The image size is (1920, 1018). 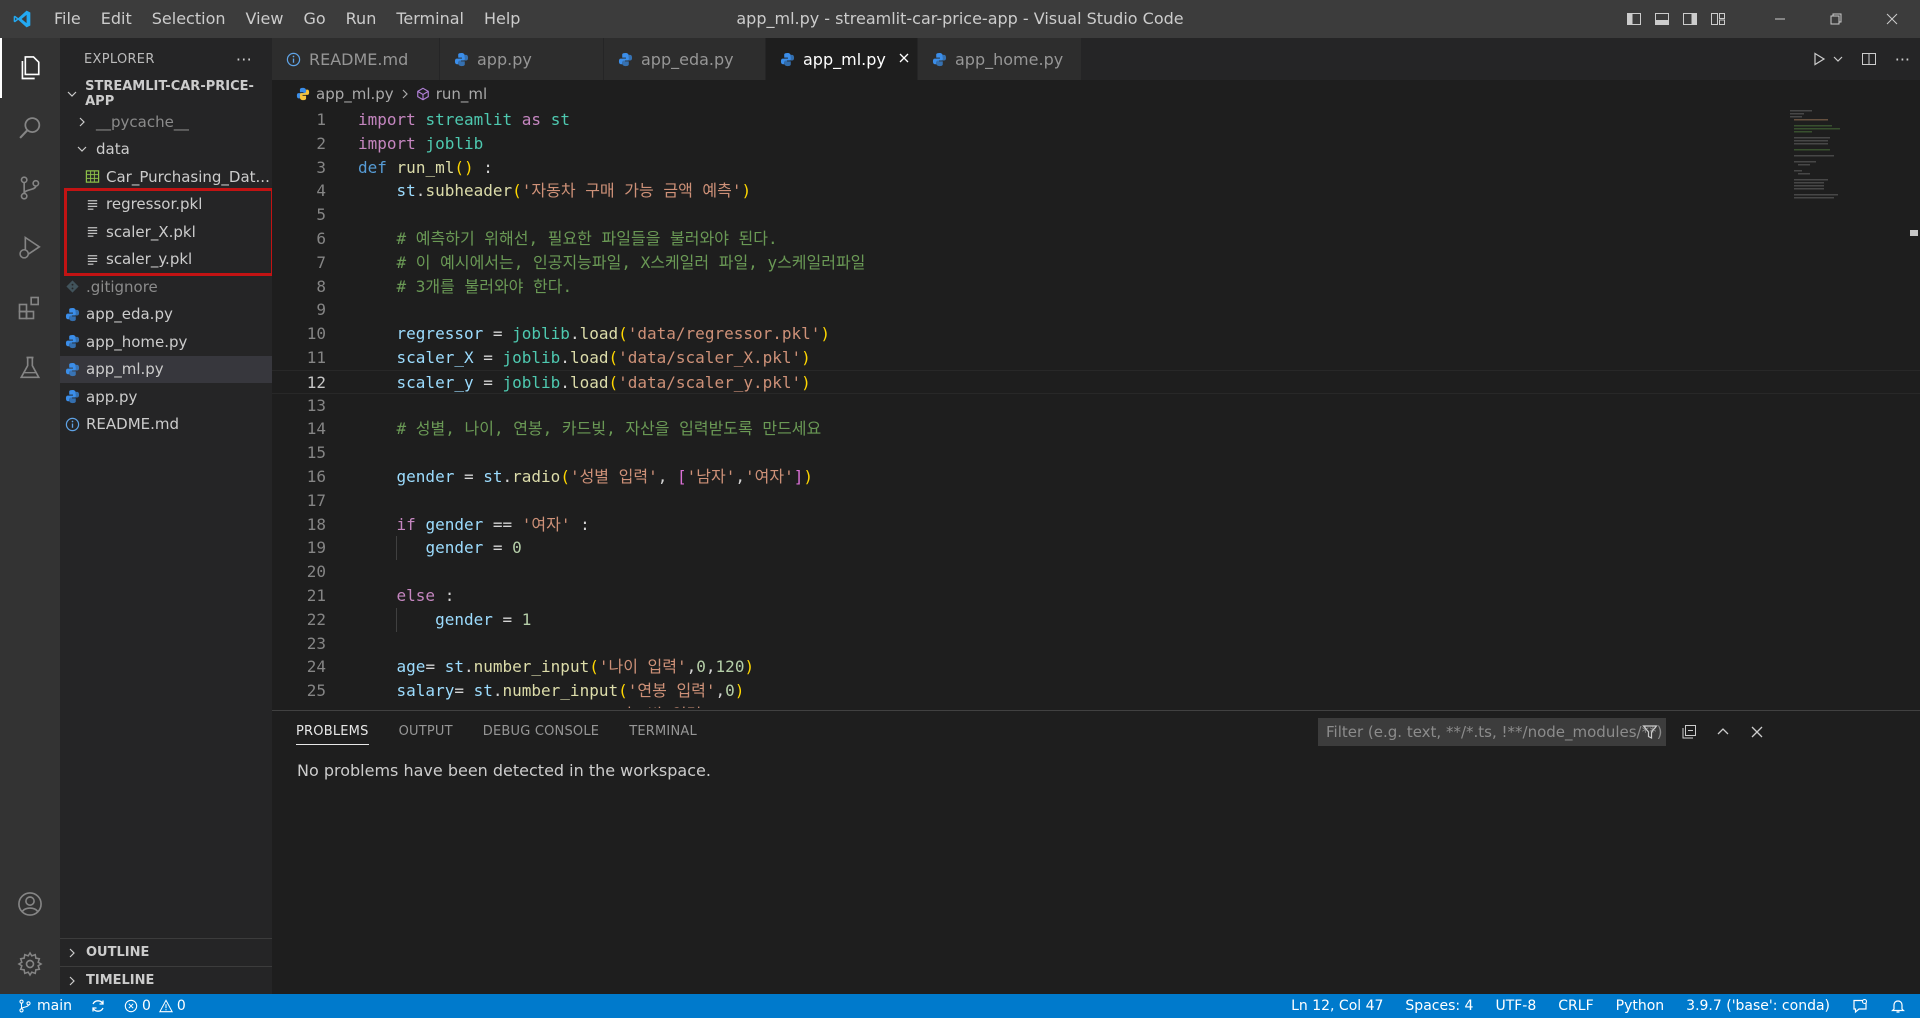 I want to click on vscode-logo-icon, so click(x=22, y=19).